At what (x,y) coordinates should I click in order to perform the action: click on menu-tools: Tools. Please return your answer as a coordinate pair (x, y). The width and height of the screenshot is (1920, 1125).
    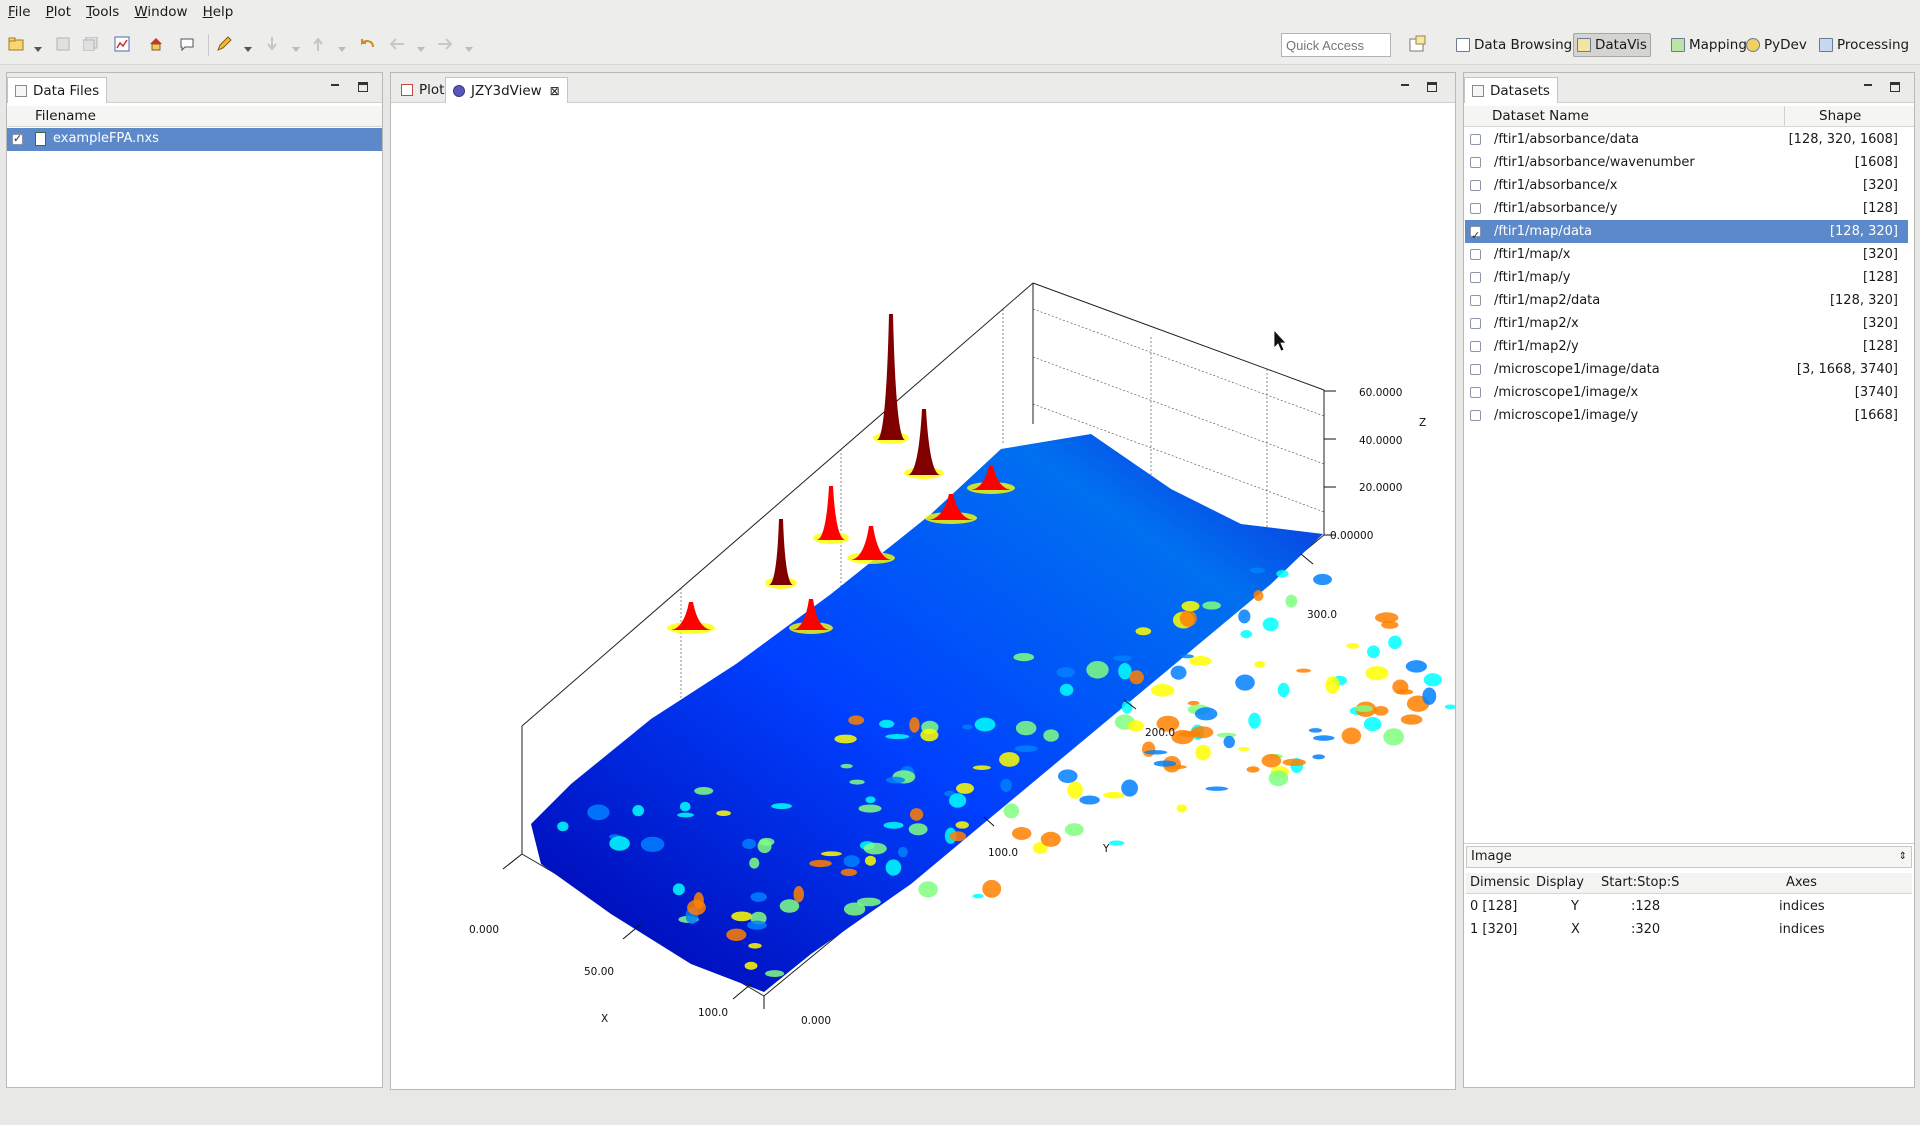
    Looking at the image, I should click on (102, 12).